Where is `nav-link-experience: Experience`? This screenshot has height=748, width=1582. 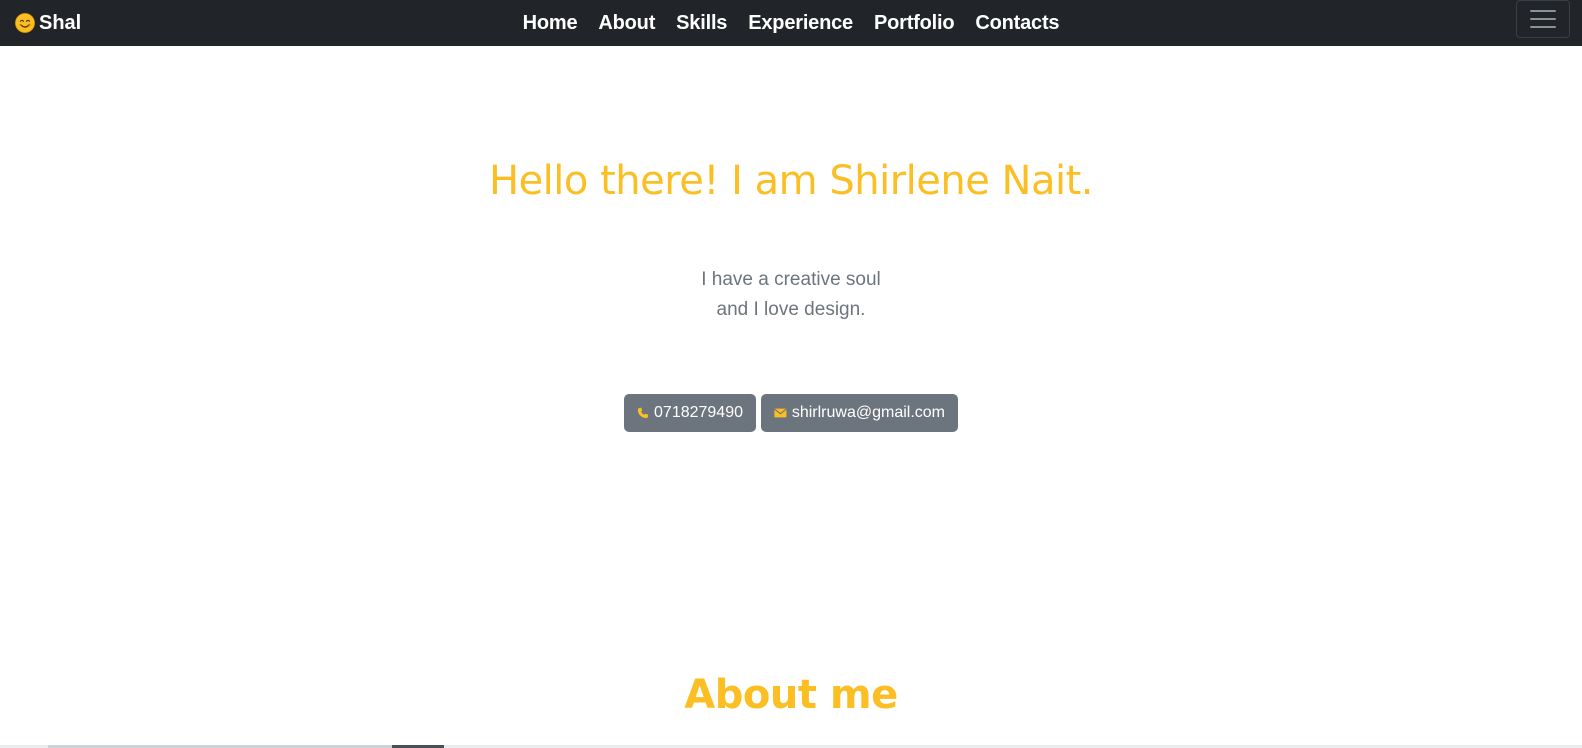
nav-link-experience: Experience is located at coordinates (800, 23).